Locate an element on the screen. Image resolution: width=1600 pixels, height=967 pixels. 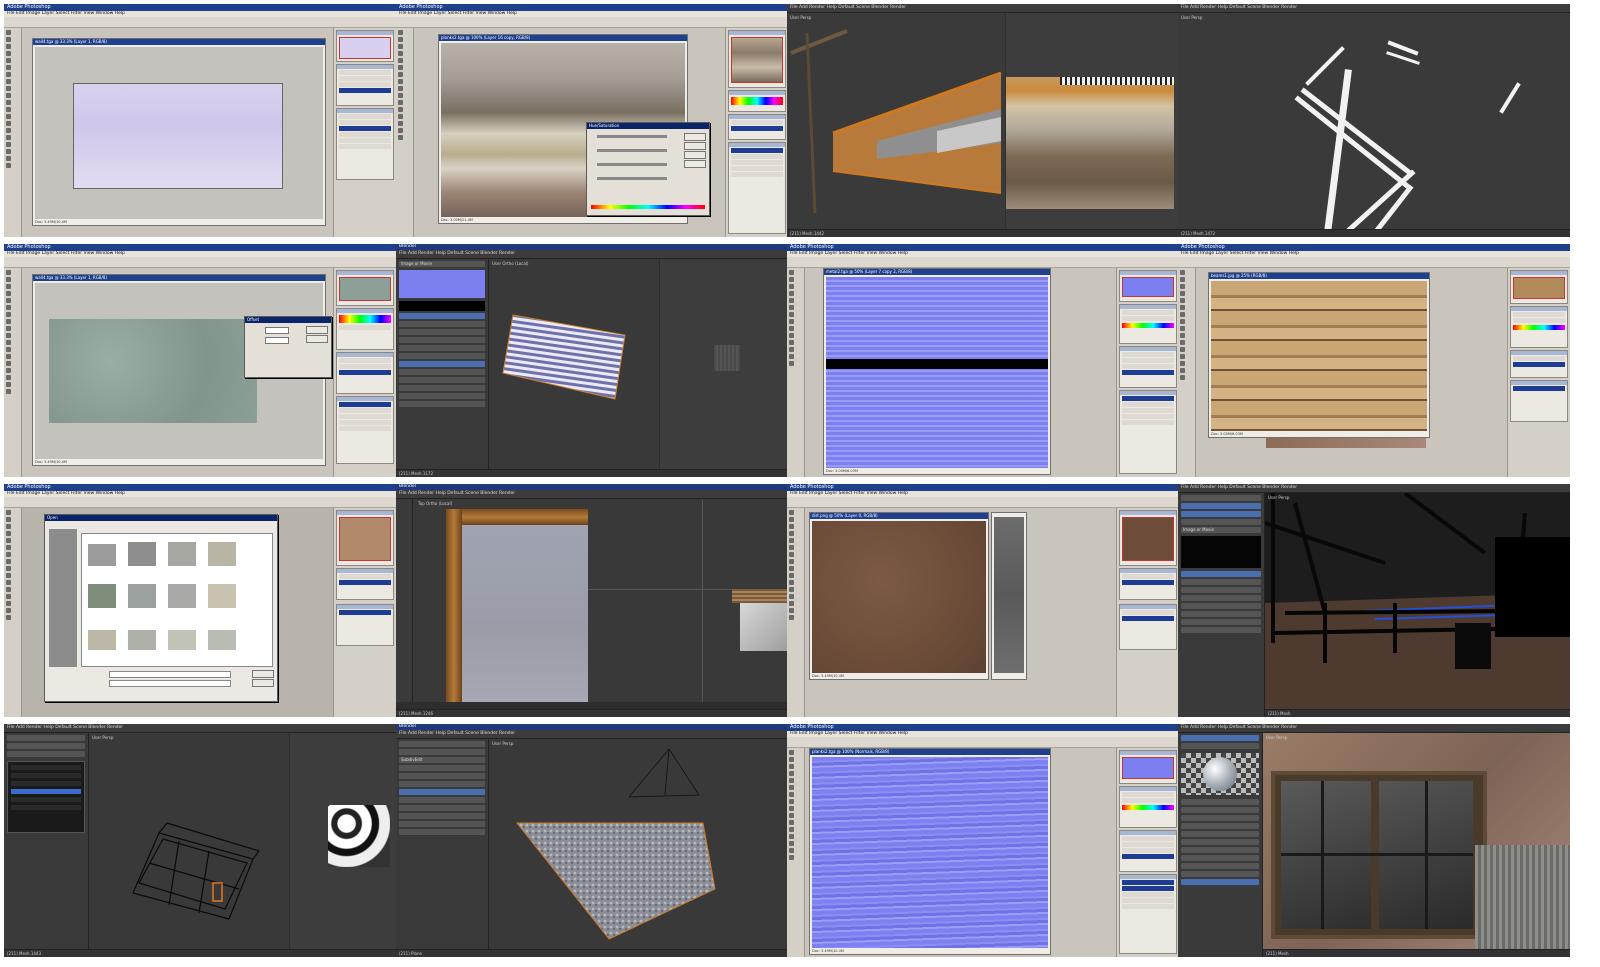
normal-map-preview is located at coordinates (442, 284).